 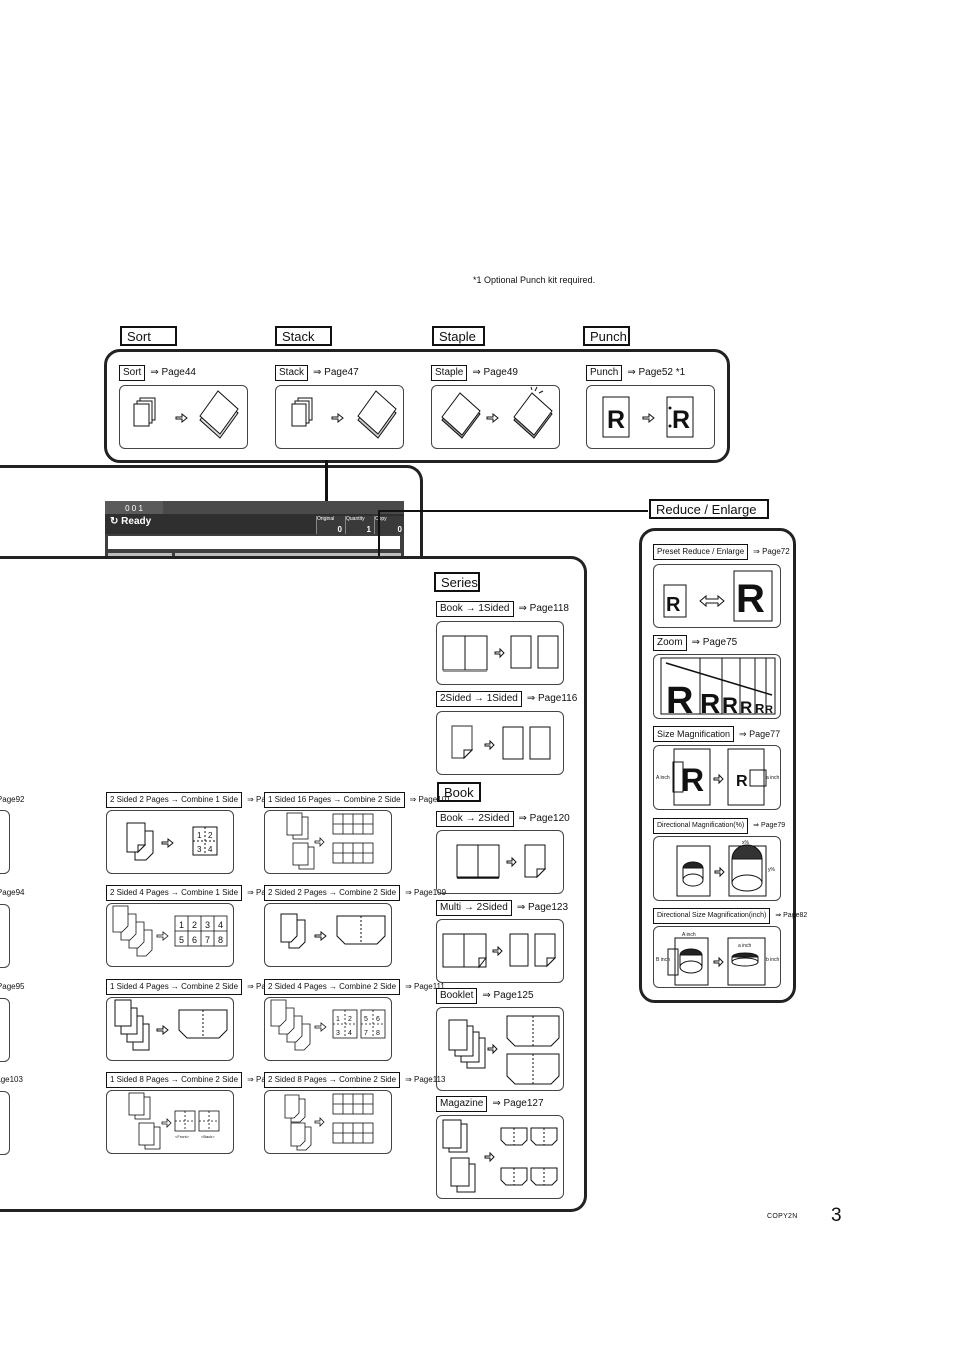 I want to click on screen-tab-strip, so click(x=283, y=508).